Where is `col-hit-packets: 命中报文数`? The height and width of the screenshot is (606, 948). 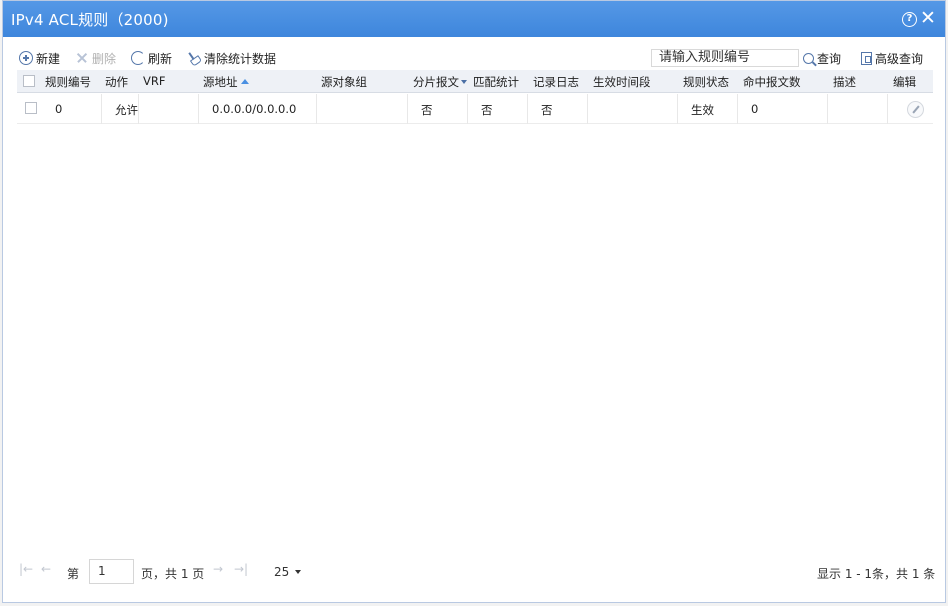 col-hit-packets: 命中报文数 is located at coordinates (772, 82).